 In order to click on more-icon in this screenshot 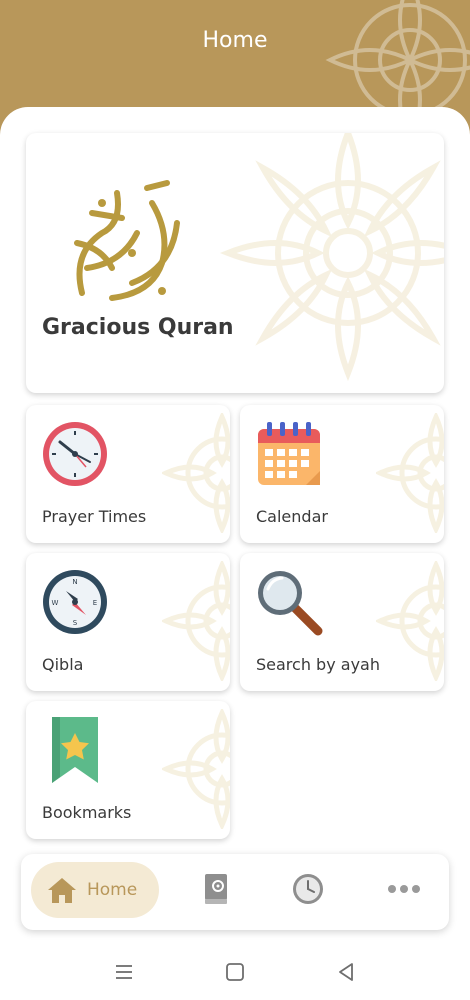, I will do `click(404, 889)`.